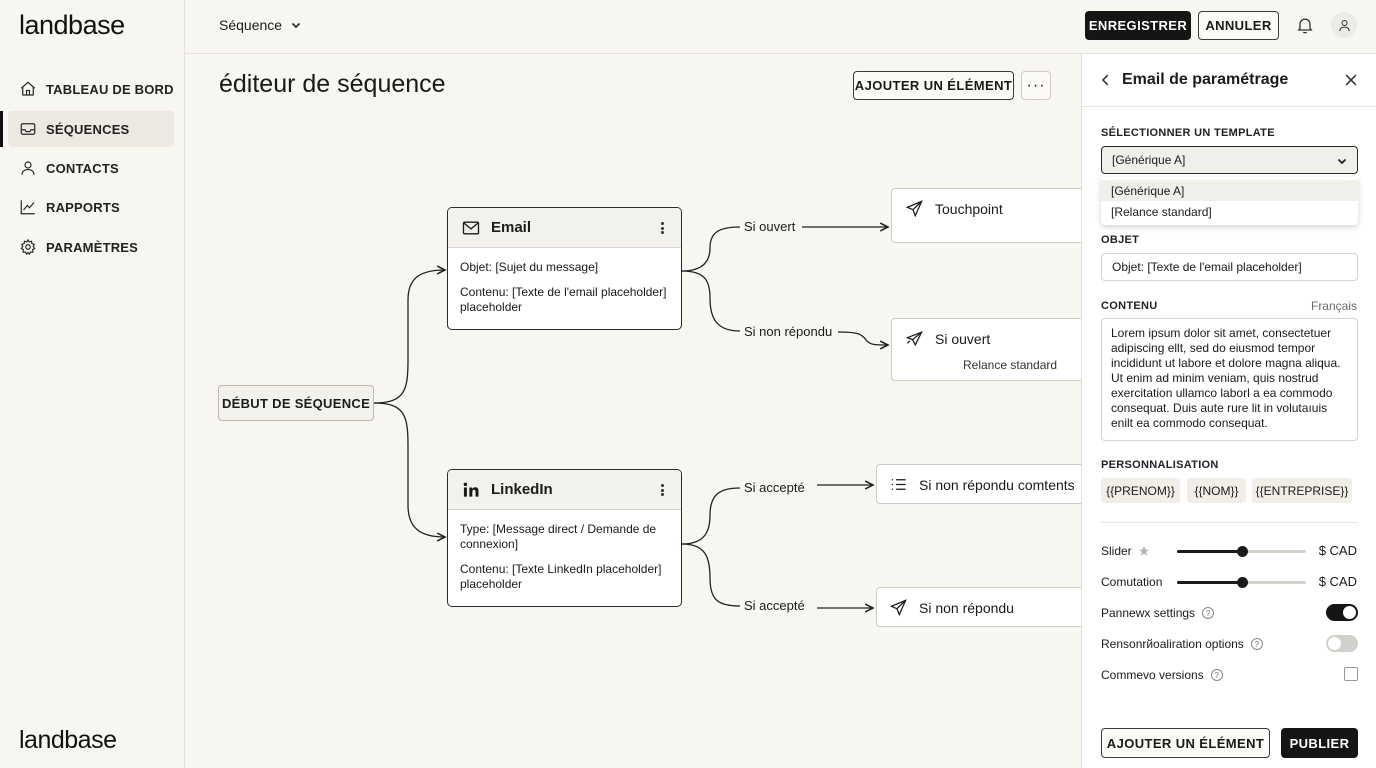 The width and height of the screenshot is (1376, 768). Describe the element at coordinates (110, 89) in the screenshot. I see `sidebar-item-label: TABLEAU DE BORD` at that location.